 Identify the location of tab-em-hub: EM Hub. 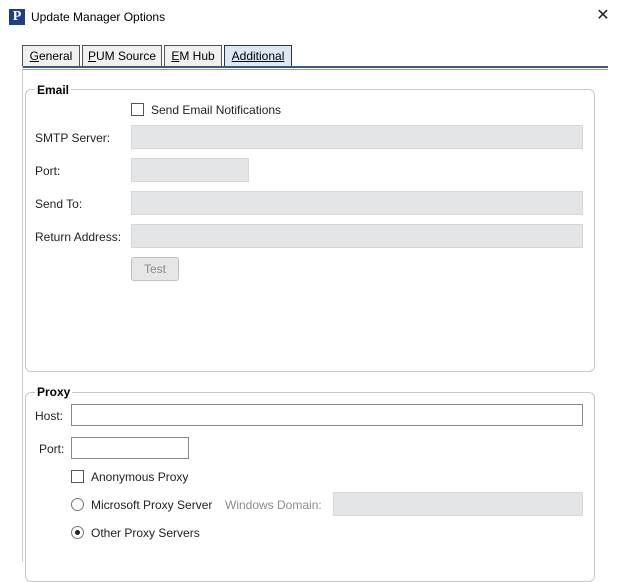
(193, 56).